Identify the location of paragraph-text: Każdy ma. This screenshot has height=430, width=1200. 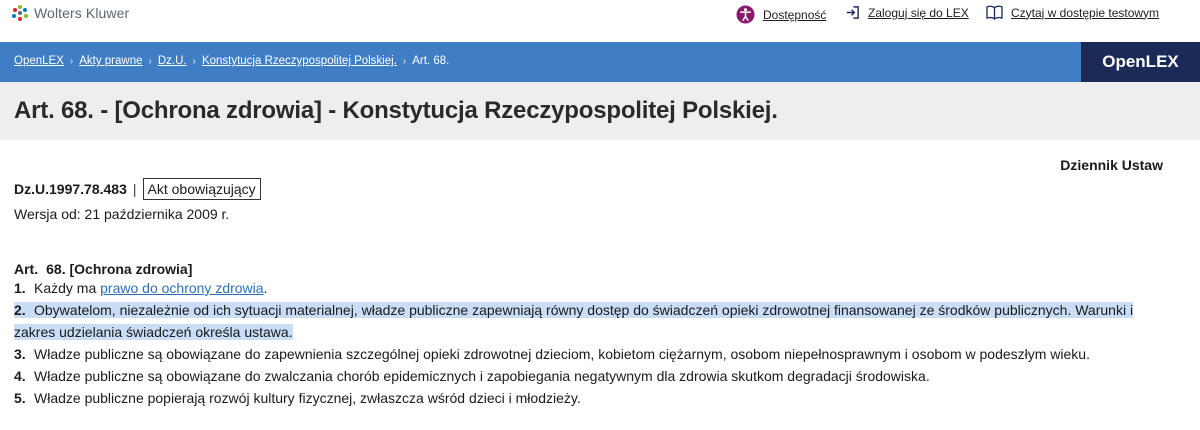
(67, 288).